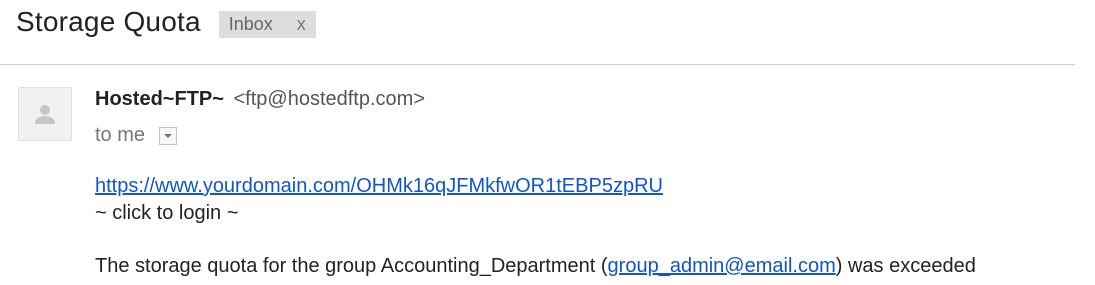 This screenshot has height=285, width=1095. I want to click on show-details-button, so click(168, 135).